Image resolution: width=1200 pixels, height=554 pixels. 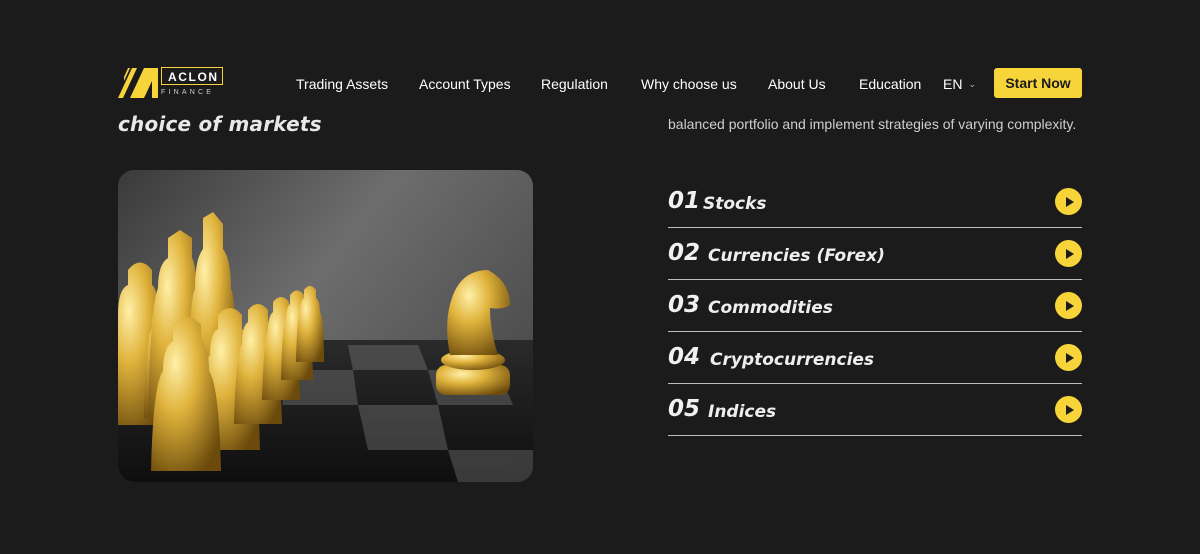 What do you see at coordinates (684, 409) in the screenshot?
I see `market-number: 05` at bounding box center [684, 409].